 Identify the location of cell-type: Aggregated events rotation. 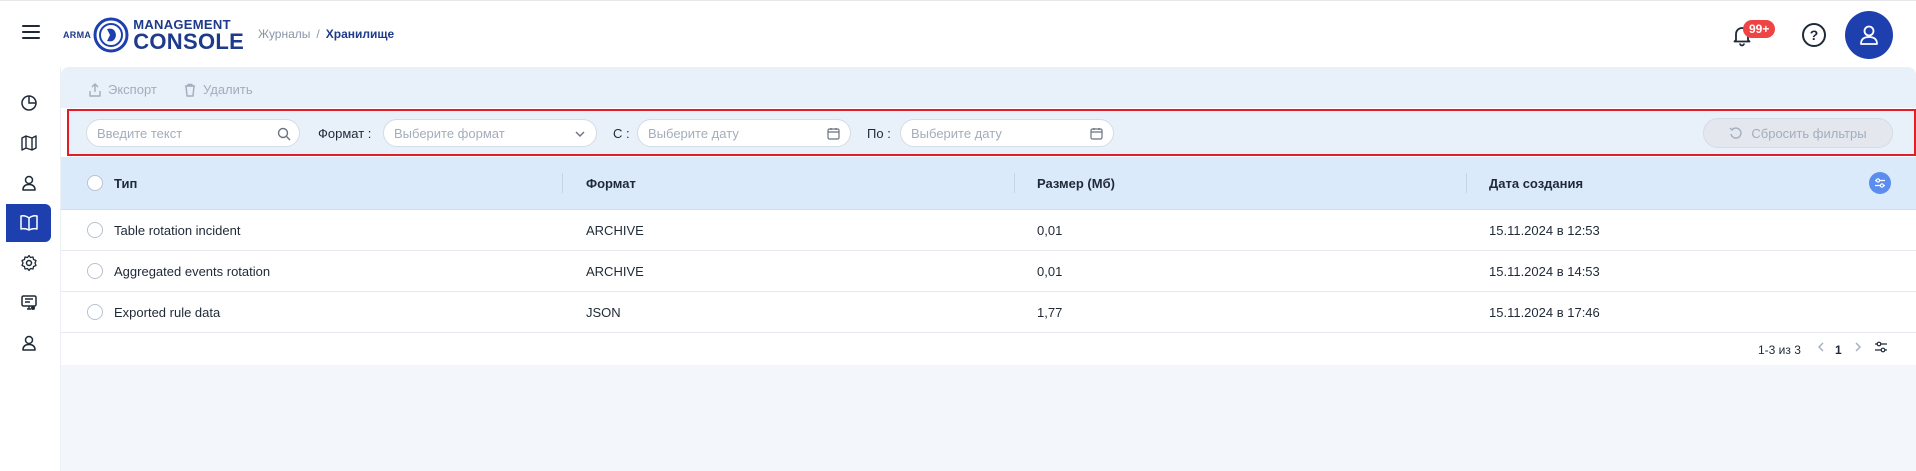
(192, 271).